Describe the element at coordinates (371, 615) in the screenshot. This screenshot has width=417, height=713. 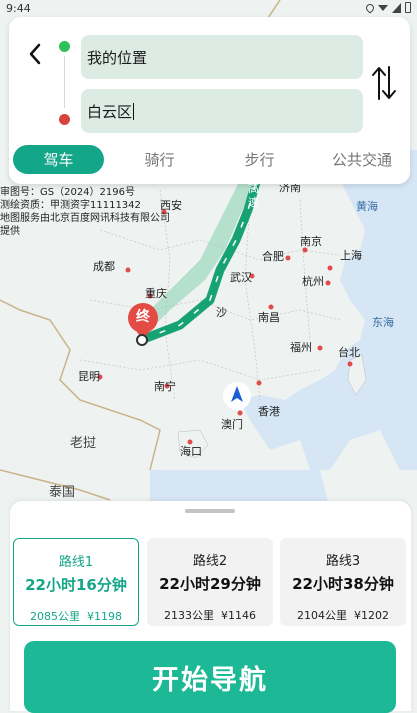
I see `route-cost: ¥1202` at that location.